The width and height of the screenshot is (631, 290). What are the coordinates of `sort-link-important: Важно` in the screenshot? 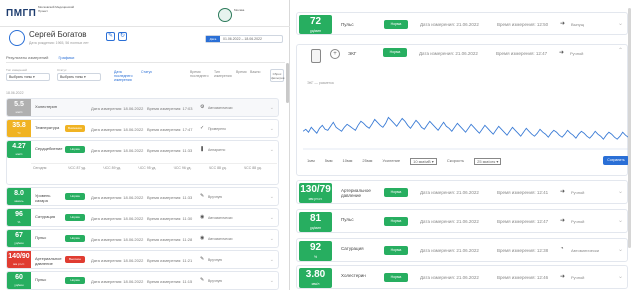 It's located at (256, 72).